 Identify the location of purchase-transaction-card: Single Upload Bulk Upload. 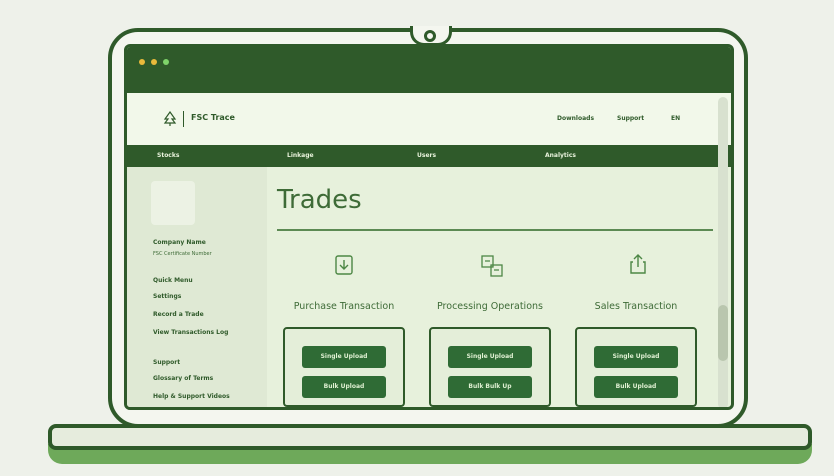
(344, 367).